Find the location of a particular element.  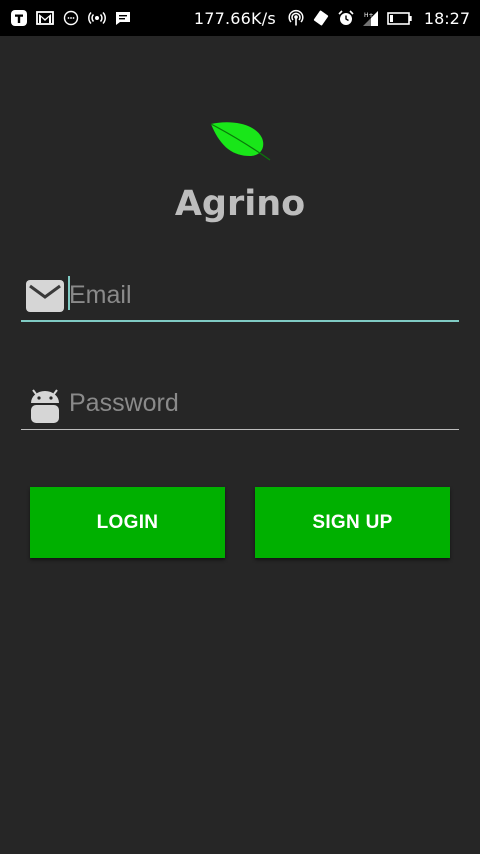

alarm-icon is located at coordinates (346, 18).